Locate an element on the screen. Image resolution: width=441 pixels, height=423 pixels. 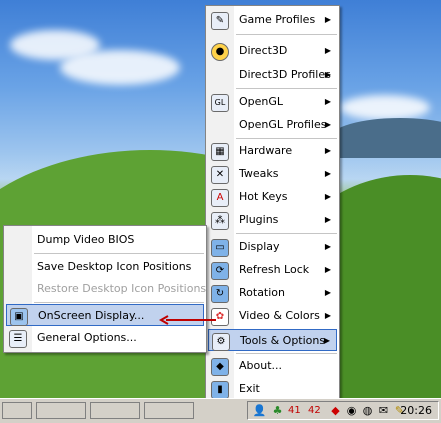
menu-item-opengl: GL OpenGL ▶ is located at coordinates (272, 102).